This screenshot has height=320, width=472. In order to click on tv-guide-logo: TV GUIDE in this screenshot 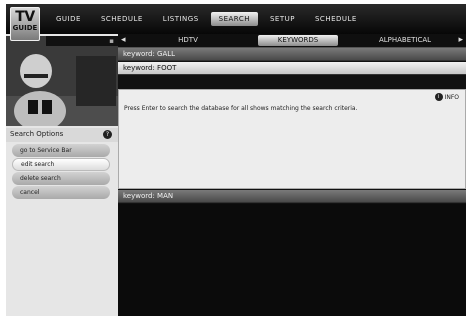, I will do `click(25, 24)`.